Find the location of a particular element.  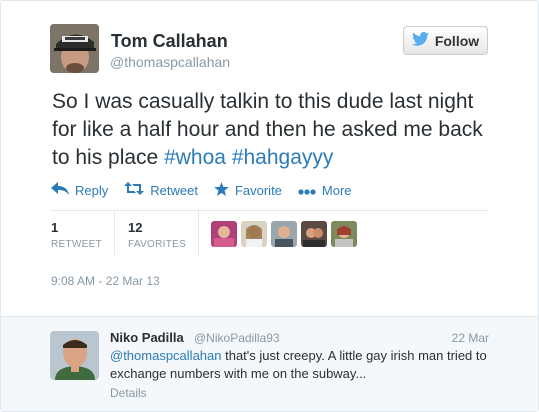

retweet-icon is located at coordinates (134, 190).